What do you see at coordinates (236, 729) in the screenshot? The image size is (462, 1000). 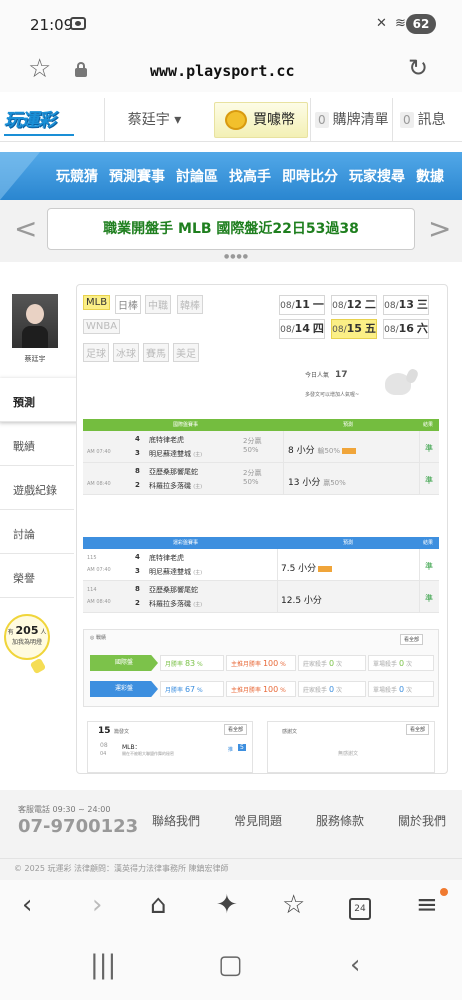 I see `posts-see-all-button: 看全部` at bounding box center [236, 729].